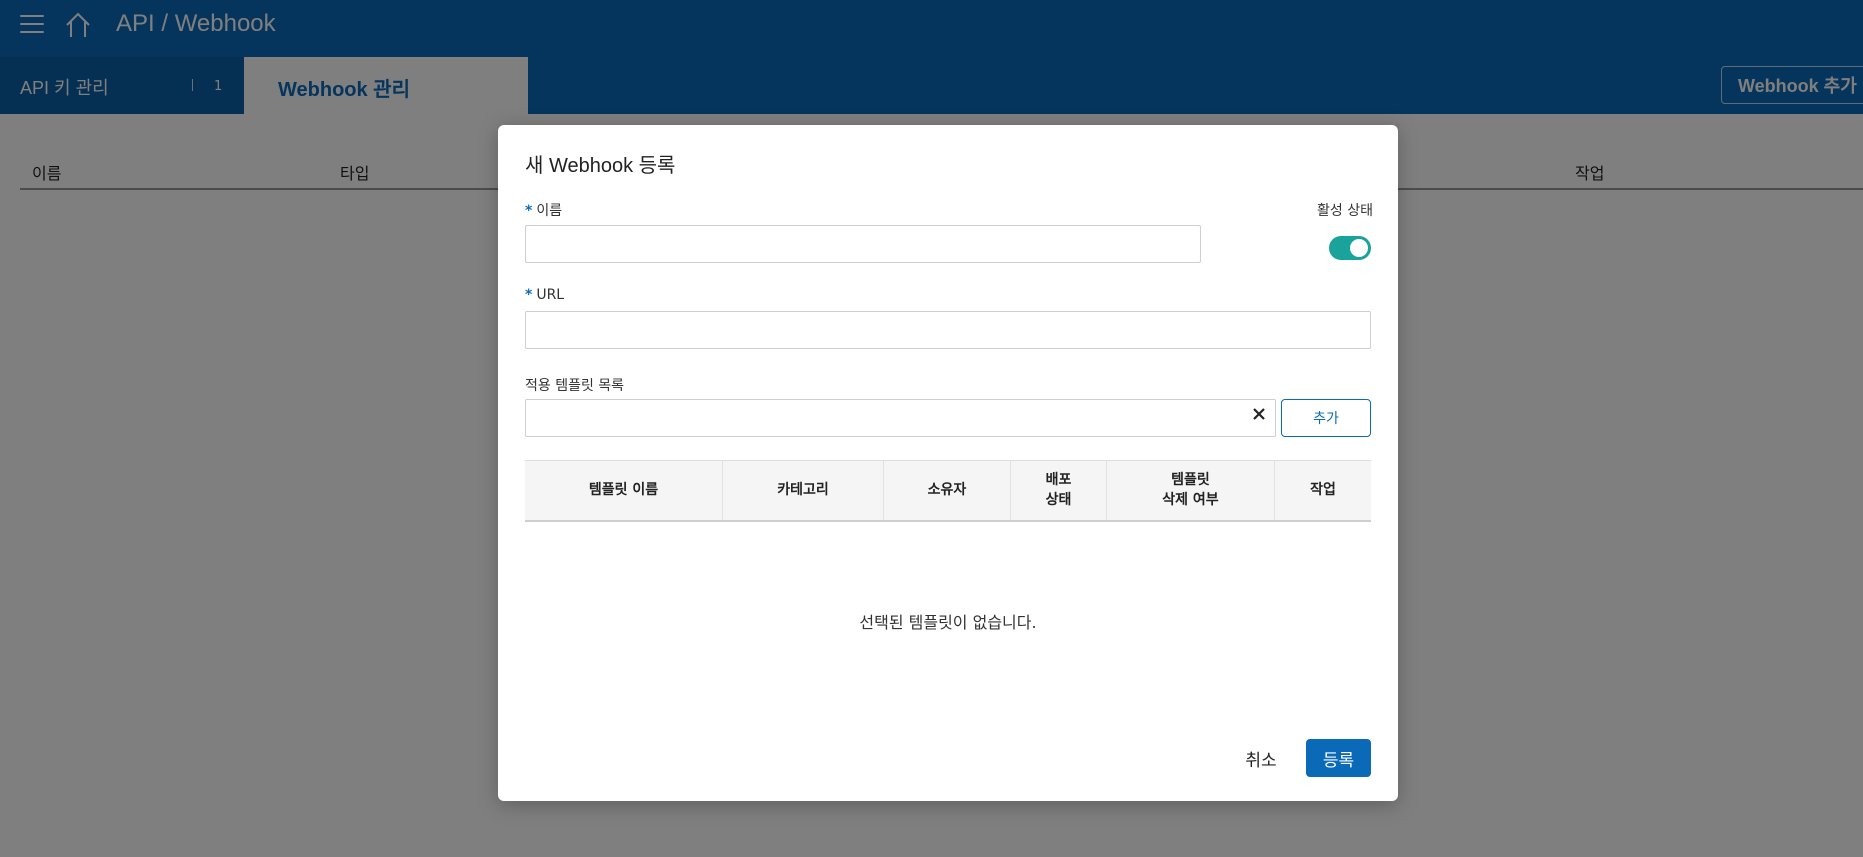 The width and height of the screenshot is (1863, 857). Describe the element at coordinates (1323, 489) in the screenshot. I see `column-header-actions: 작업` at that location.